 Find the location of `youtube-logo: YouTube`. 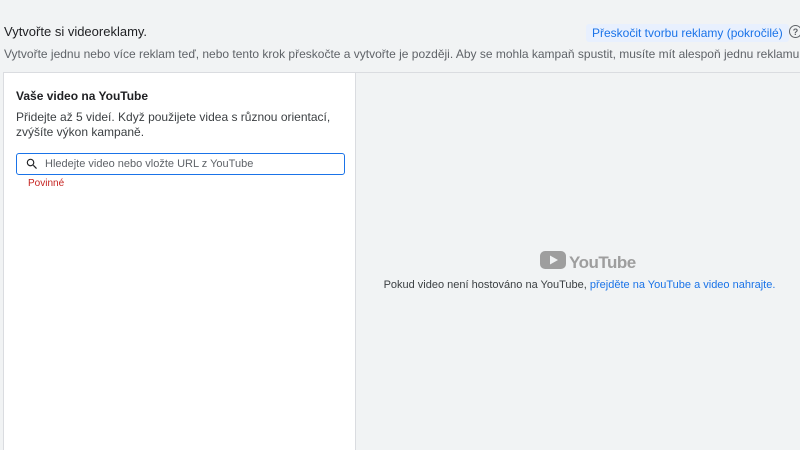

youtube-logo: YouTube is located at coordinates (588, 262).